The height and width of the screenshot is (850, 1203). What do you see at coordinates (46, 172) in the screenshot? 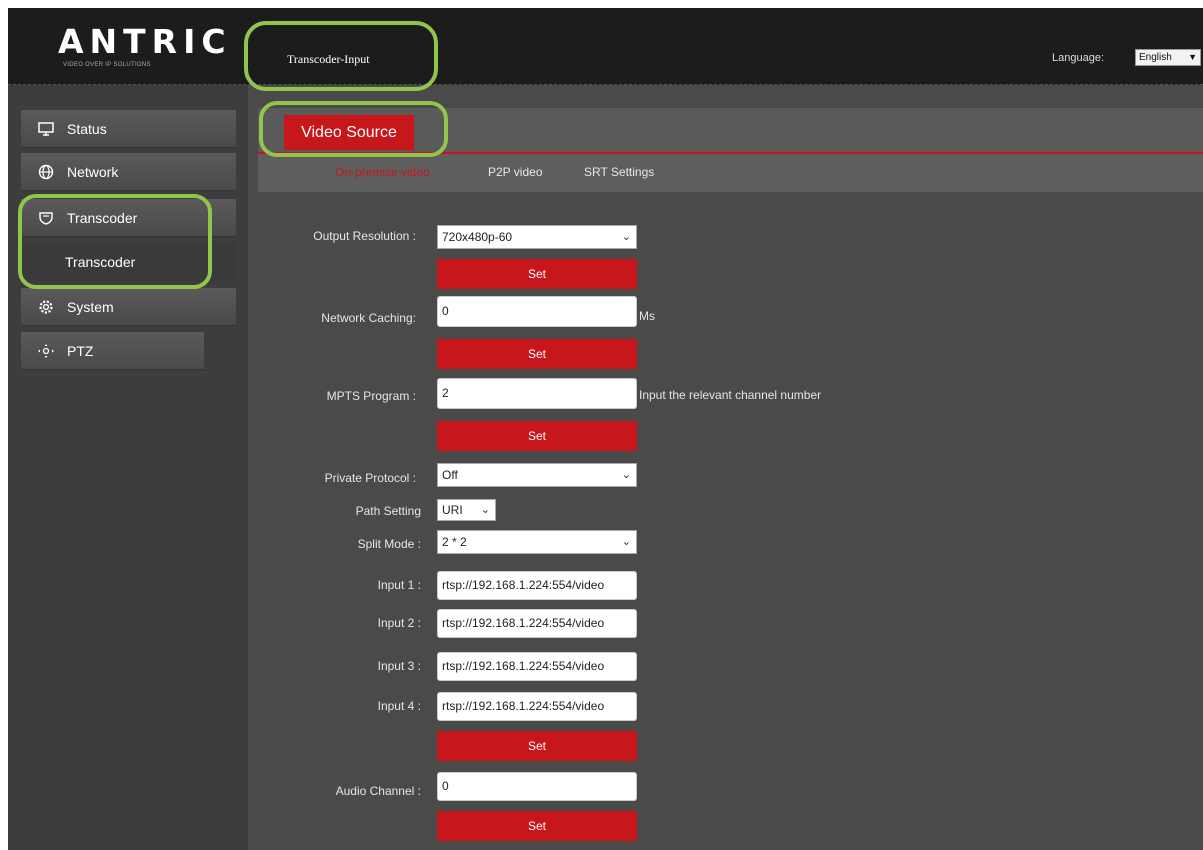
I see `globe-icon` at bounding box center [46, 172].